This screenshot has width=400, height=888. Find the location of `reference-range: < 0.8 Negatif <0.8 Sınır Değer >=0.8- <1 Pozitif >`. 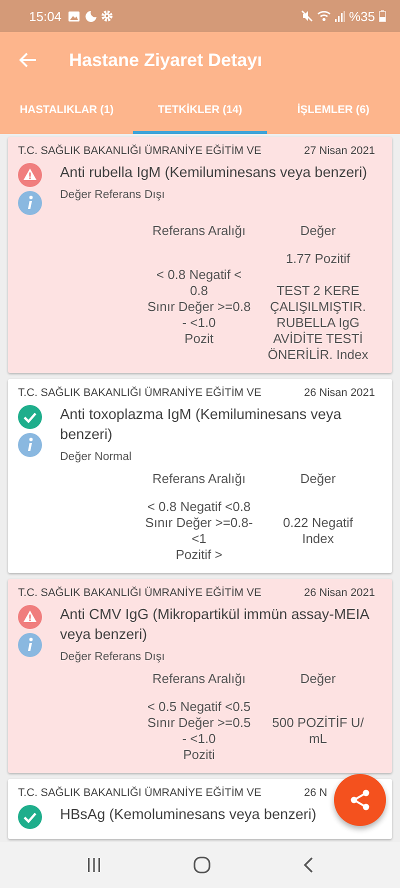

reference-range: < 0.8 Negatif <0.8 Sınır Değer >=0.8- <1 Pozitif > is located at coordinates (199, 531).